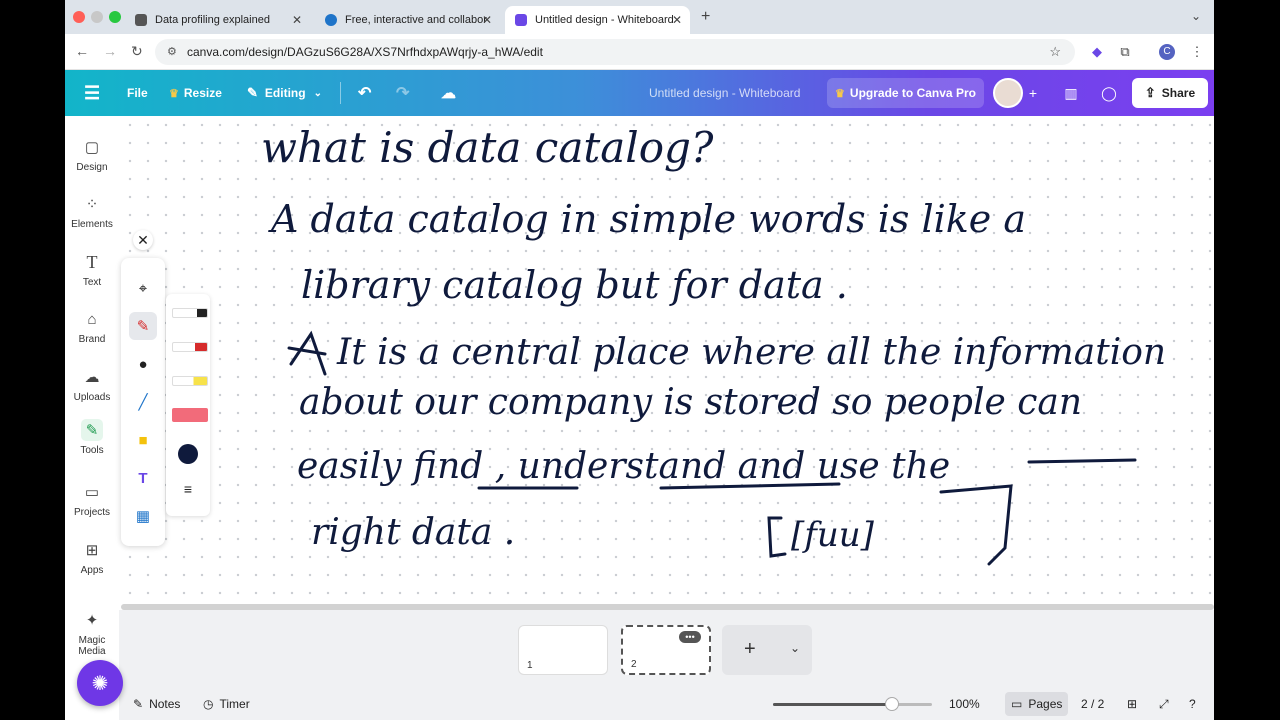 This screenshot has width=1280, height=720. Describe the element at coordinates (190, 415) in the screenshot. I see `eraser-swatch` at that location.